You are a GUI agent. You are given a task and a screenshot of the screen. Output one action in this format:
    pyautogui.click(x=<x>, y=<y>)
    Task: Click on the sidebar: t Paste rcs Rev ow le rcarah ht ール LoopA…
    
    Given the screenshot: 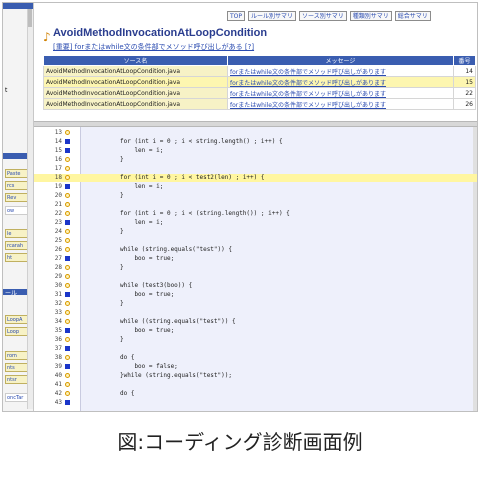 What is the action you would take?
    pyautogui.click(x=18, y=207)
    